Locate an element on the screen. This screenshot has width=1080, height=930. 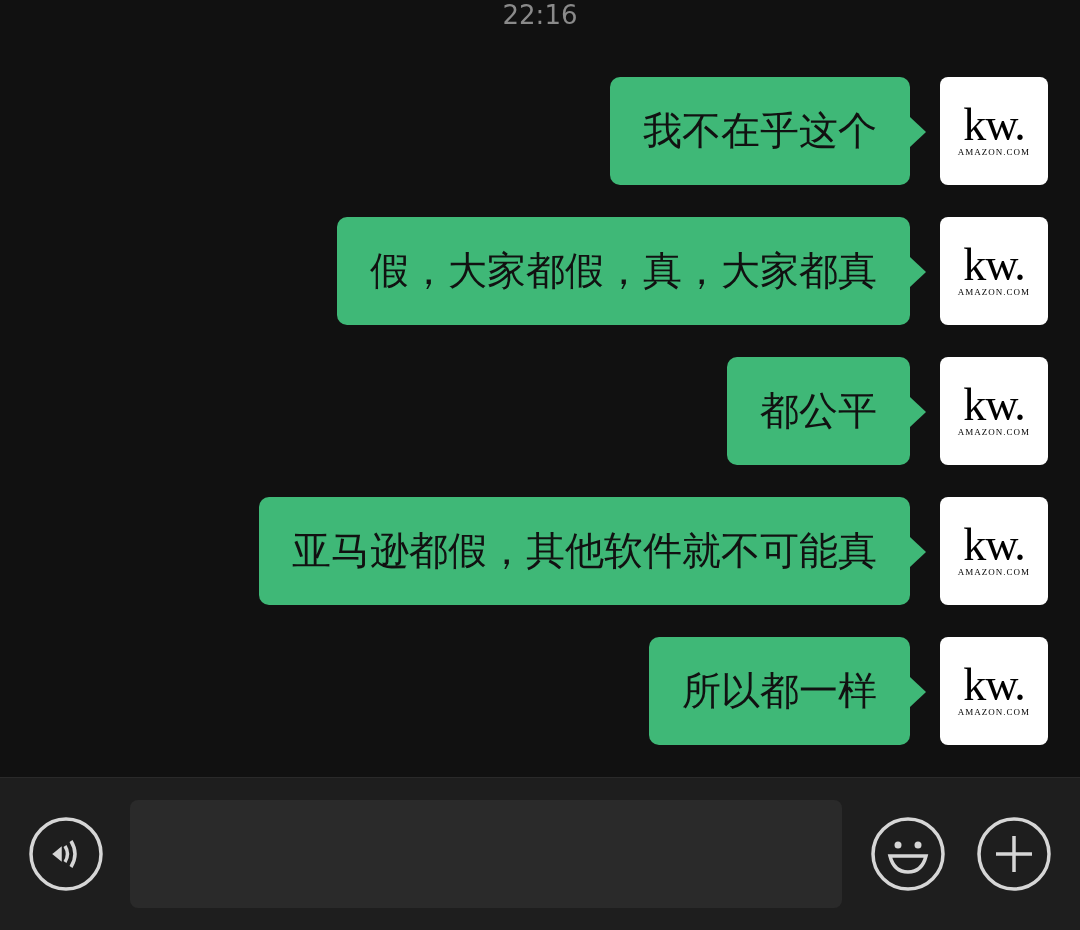
timestamp: 22:16 is located at coordinates (540, 15).